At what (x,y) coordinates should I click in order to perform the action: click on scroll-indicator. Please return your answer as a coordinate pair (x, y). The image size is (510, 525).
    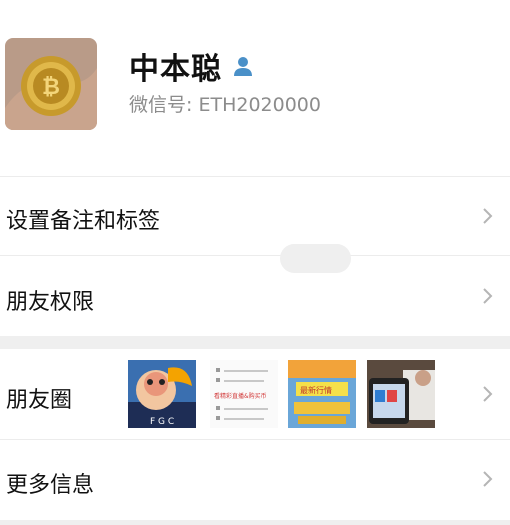
    Looking at the image, I should click on (315, 258).